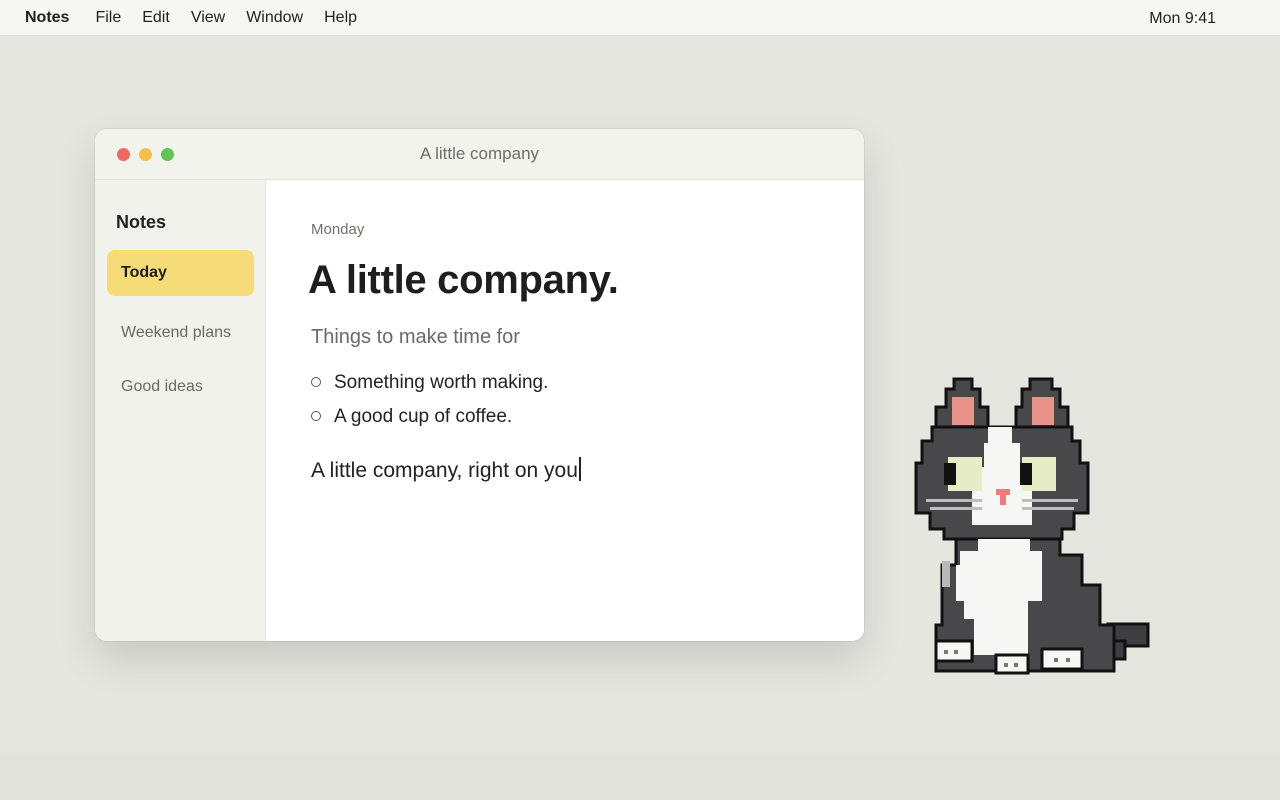 This screenshot has height=800, width=1280. Describe the element at coordinates (144, 272) in the screenshot. I see `sidebar-item-label: Today` at that location.